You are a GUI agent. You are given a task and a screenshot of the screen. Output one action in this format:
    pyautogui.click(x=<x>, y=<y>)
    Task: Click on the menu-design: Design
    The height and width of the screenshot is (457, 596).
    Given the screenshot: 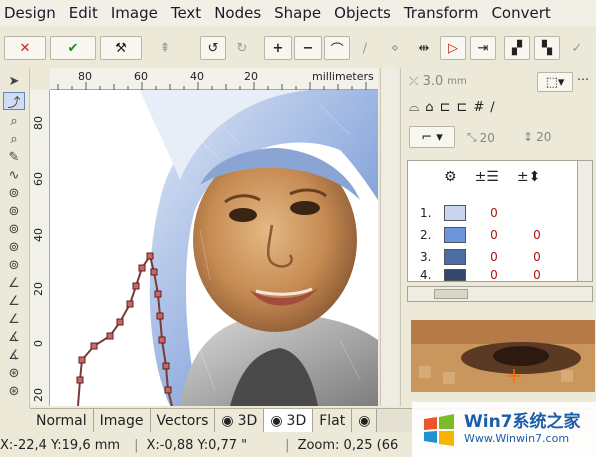 What is the action you would take?
    pyautogui.click(x=30, y=13)
    